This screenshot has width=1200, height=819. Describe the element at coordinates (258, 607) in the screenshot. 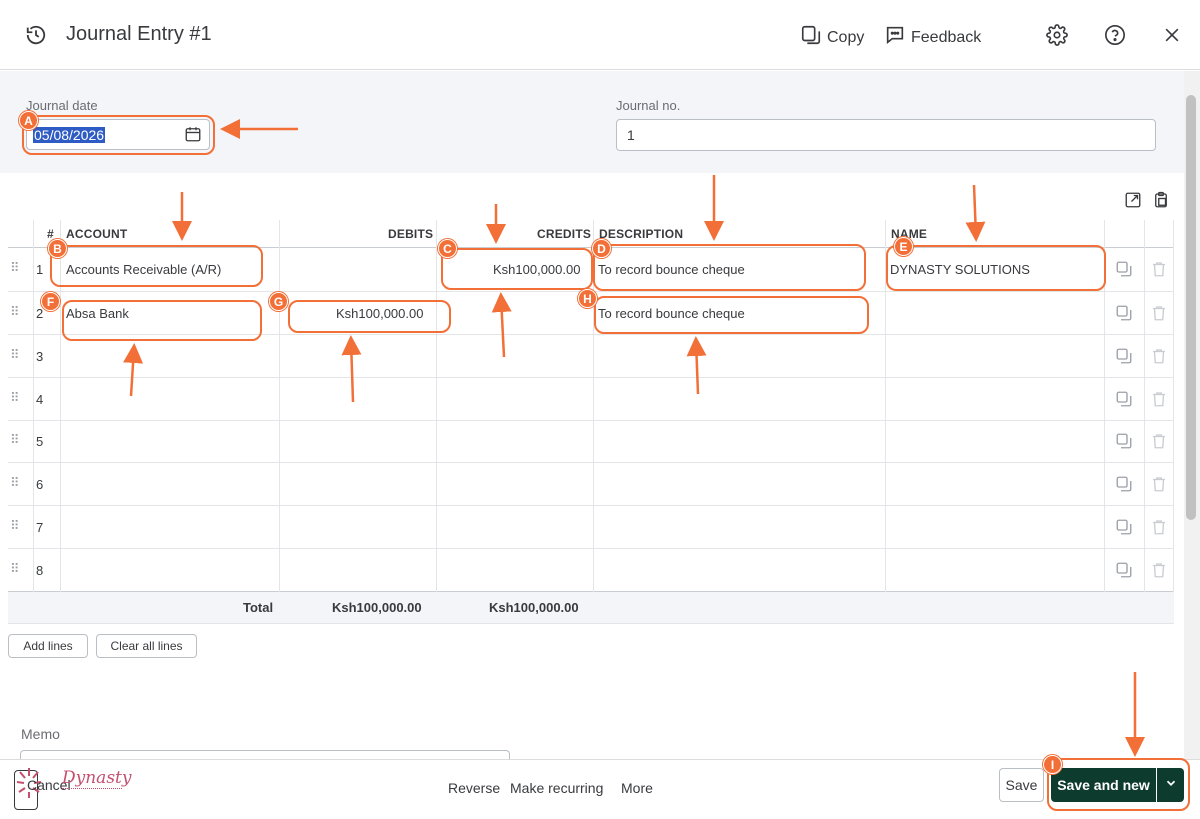

I see `total-label: Total` at that location.